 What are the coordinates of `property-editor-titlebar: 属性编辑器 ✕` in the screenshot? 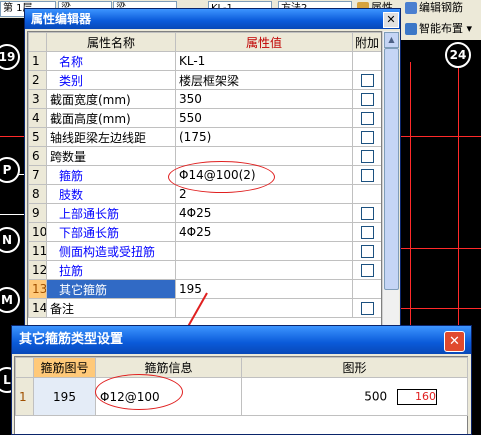 It's located at (212, 19).